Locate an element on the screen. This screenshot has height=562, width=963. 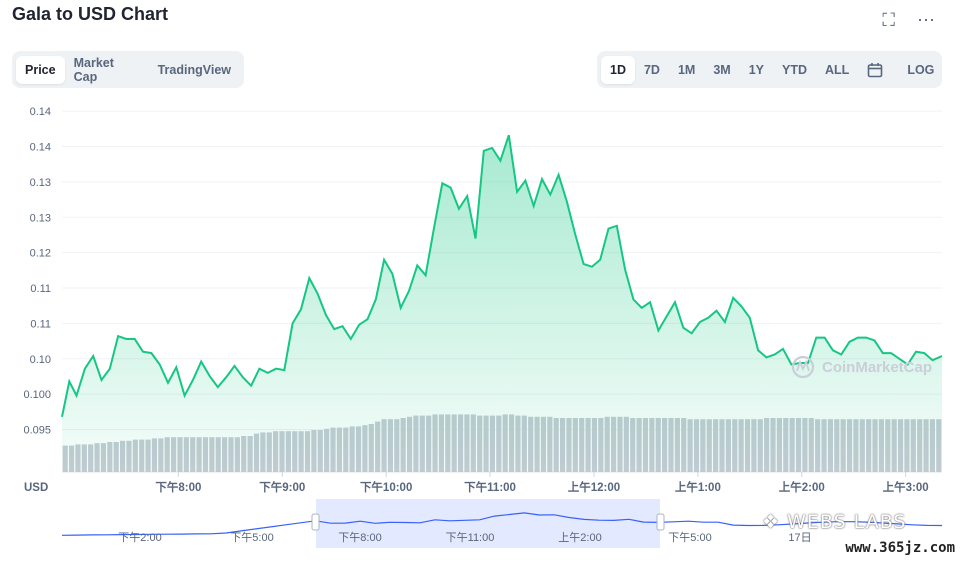
x-tick-label: 下午11:00 is located at coordinates (490, 487).